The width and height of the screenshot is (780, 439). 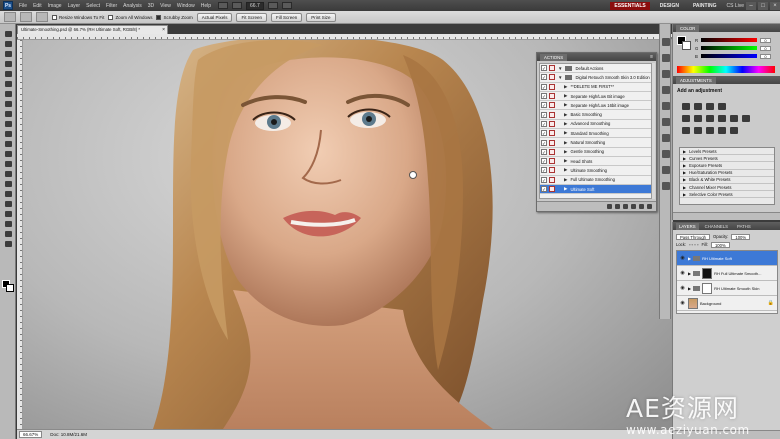 What do you see at coordinates (163, 30) in the screenshot?
I see `close-document-icon: ×` at bounding box center [163, 30].